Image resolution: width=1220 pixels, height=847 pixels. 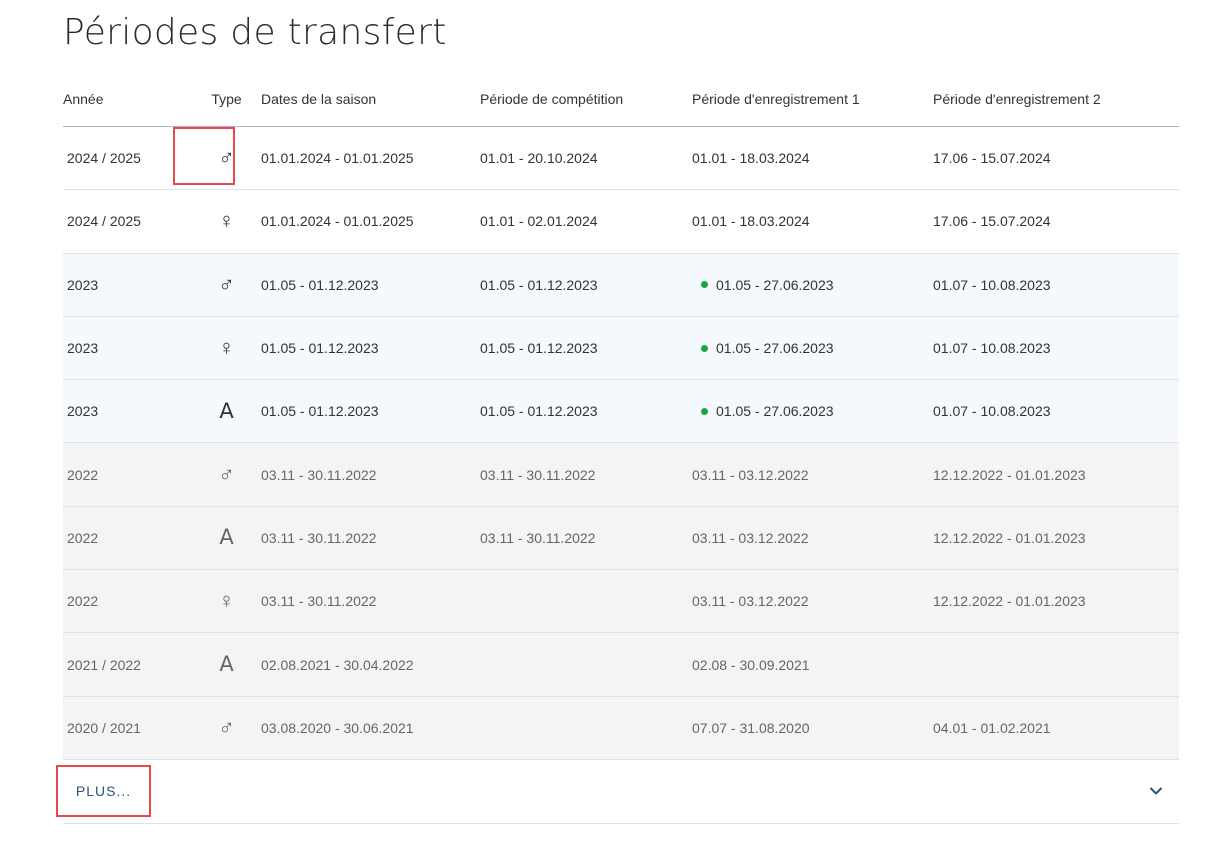 What do you see at coordinates (337, 664) in the screenshot?
I see `cell-season: 02.08.2021 - 30.04.2022` at bounding box center [337, 664].